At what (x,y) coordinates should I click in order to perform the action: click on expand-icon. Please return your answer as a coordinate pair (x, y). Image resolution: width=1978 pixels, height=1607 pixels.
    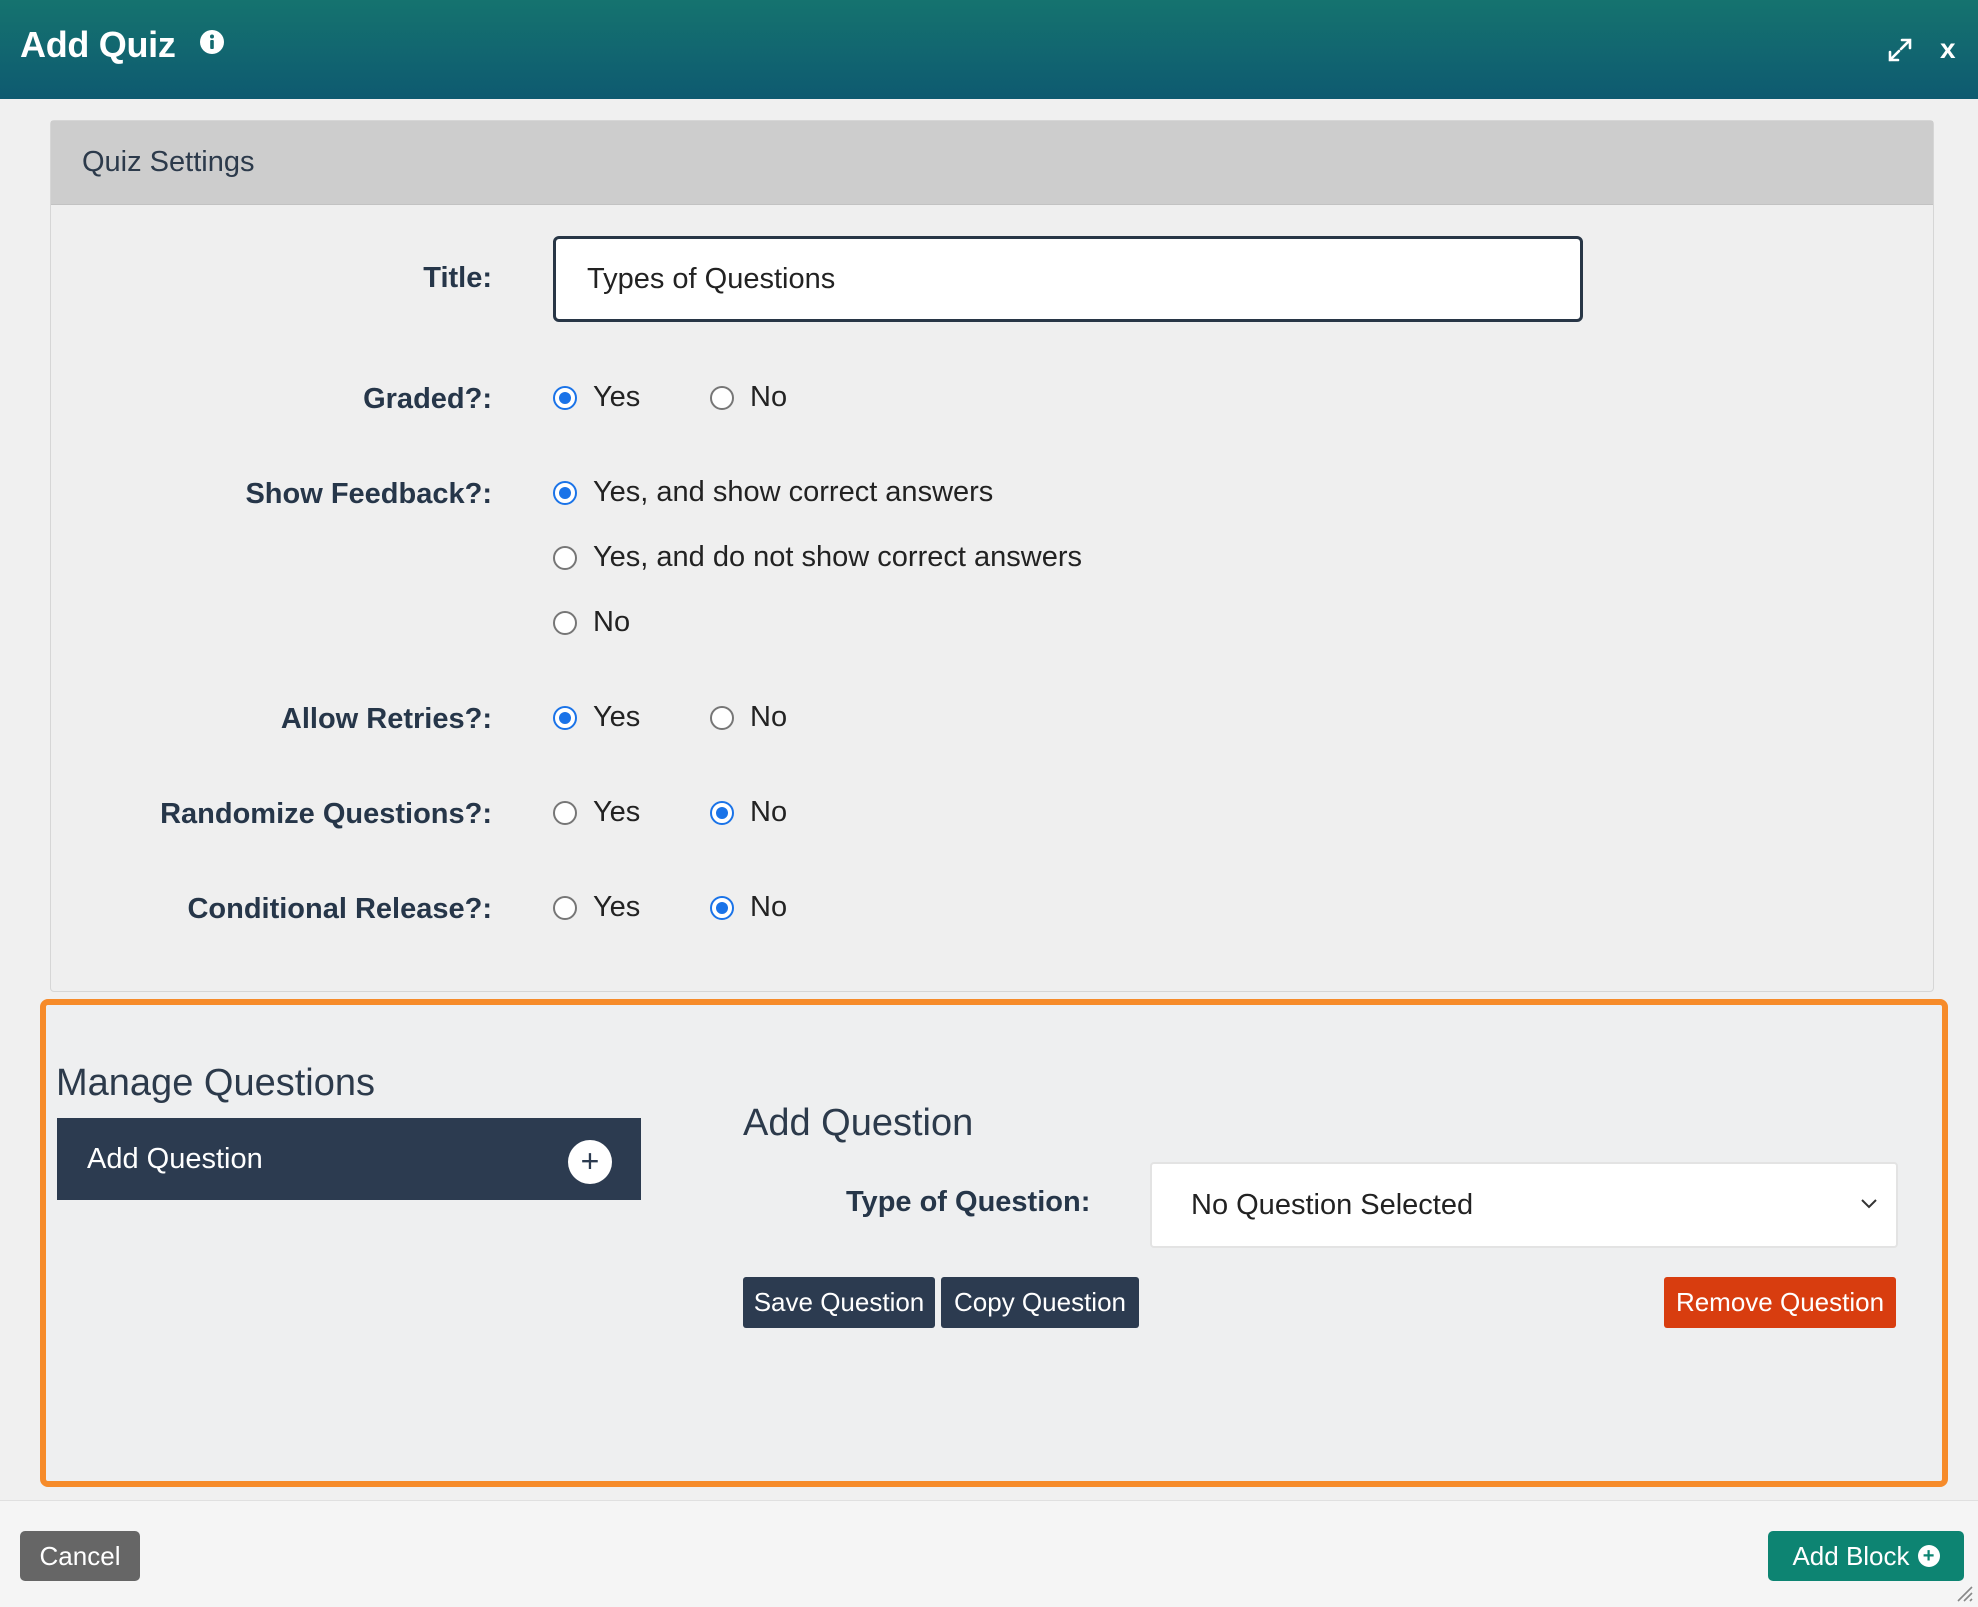
    Looking at the image, I should click on (1900, 50).